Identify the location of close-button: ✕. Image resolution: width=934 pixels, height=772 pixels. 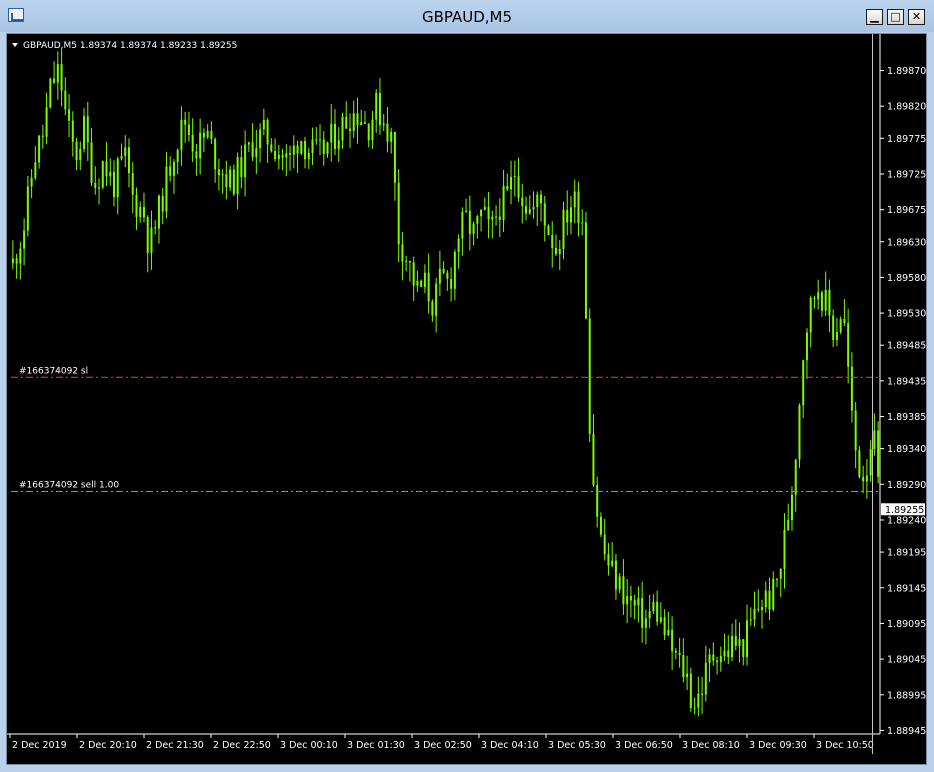
(916, 17).